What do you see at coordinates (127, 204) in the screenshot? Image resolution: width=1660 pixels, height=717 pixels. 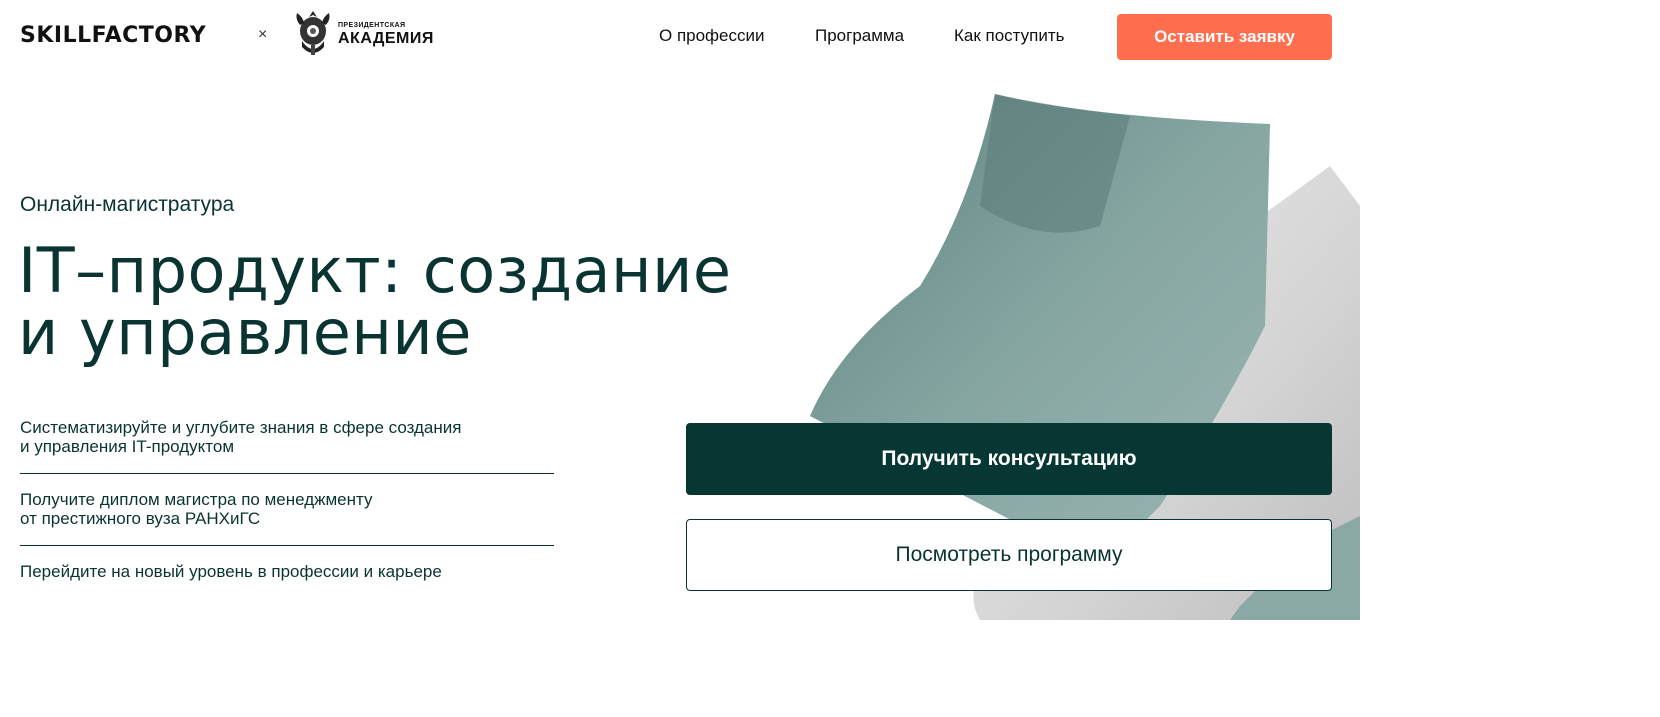 I see `program-type-label: Онлайн-магистратура` at bounding box center [127, 204].